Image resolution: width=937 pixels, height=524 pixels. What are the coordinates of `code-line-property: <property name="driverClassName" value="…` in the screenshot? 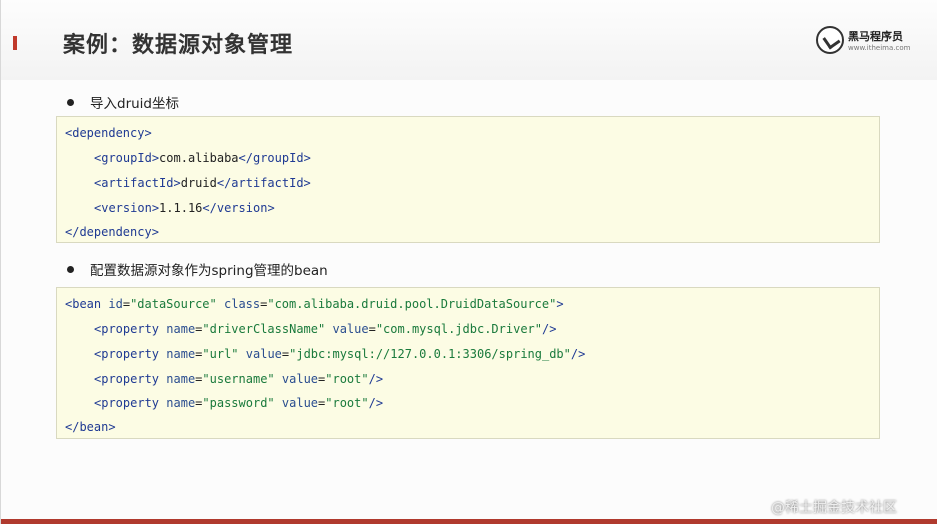 It's located at (325, 329).